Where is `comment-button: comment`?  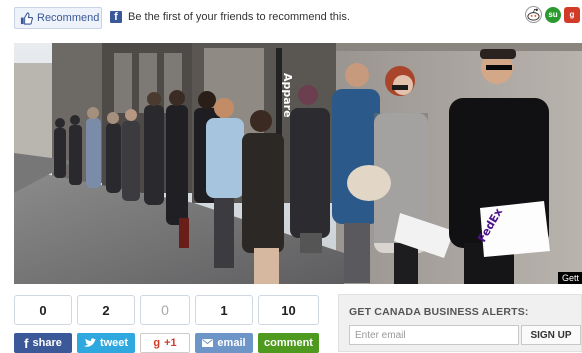 comment-button: comment is located at coordinates (288, 343).